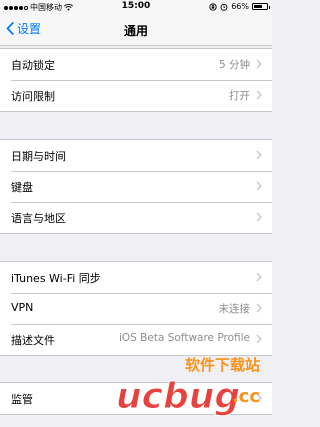 The image size is (320, 427). I want to click on lock-rotation-icon, so click(213, 6).